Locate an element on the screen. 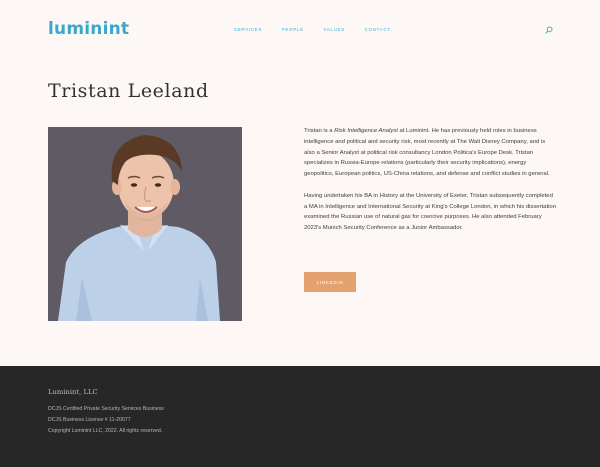 The image size is (600, 467). site-logo: luminint is located at coordinates (88, 29).